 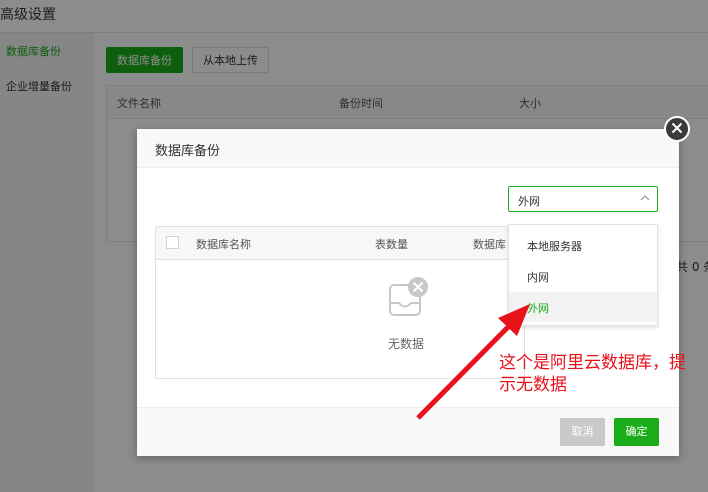 What do you see at coordinates (592, 374) in the screenshot?
I see `annotation-text: 这个是阿里云数据库，提示无数据` at bounding box center [592, 374].